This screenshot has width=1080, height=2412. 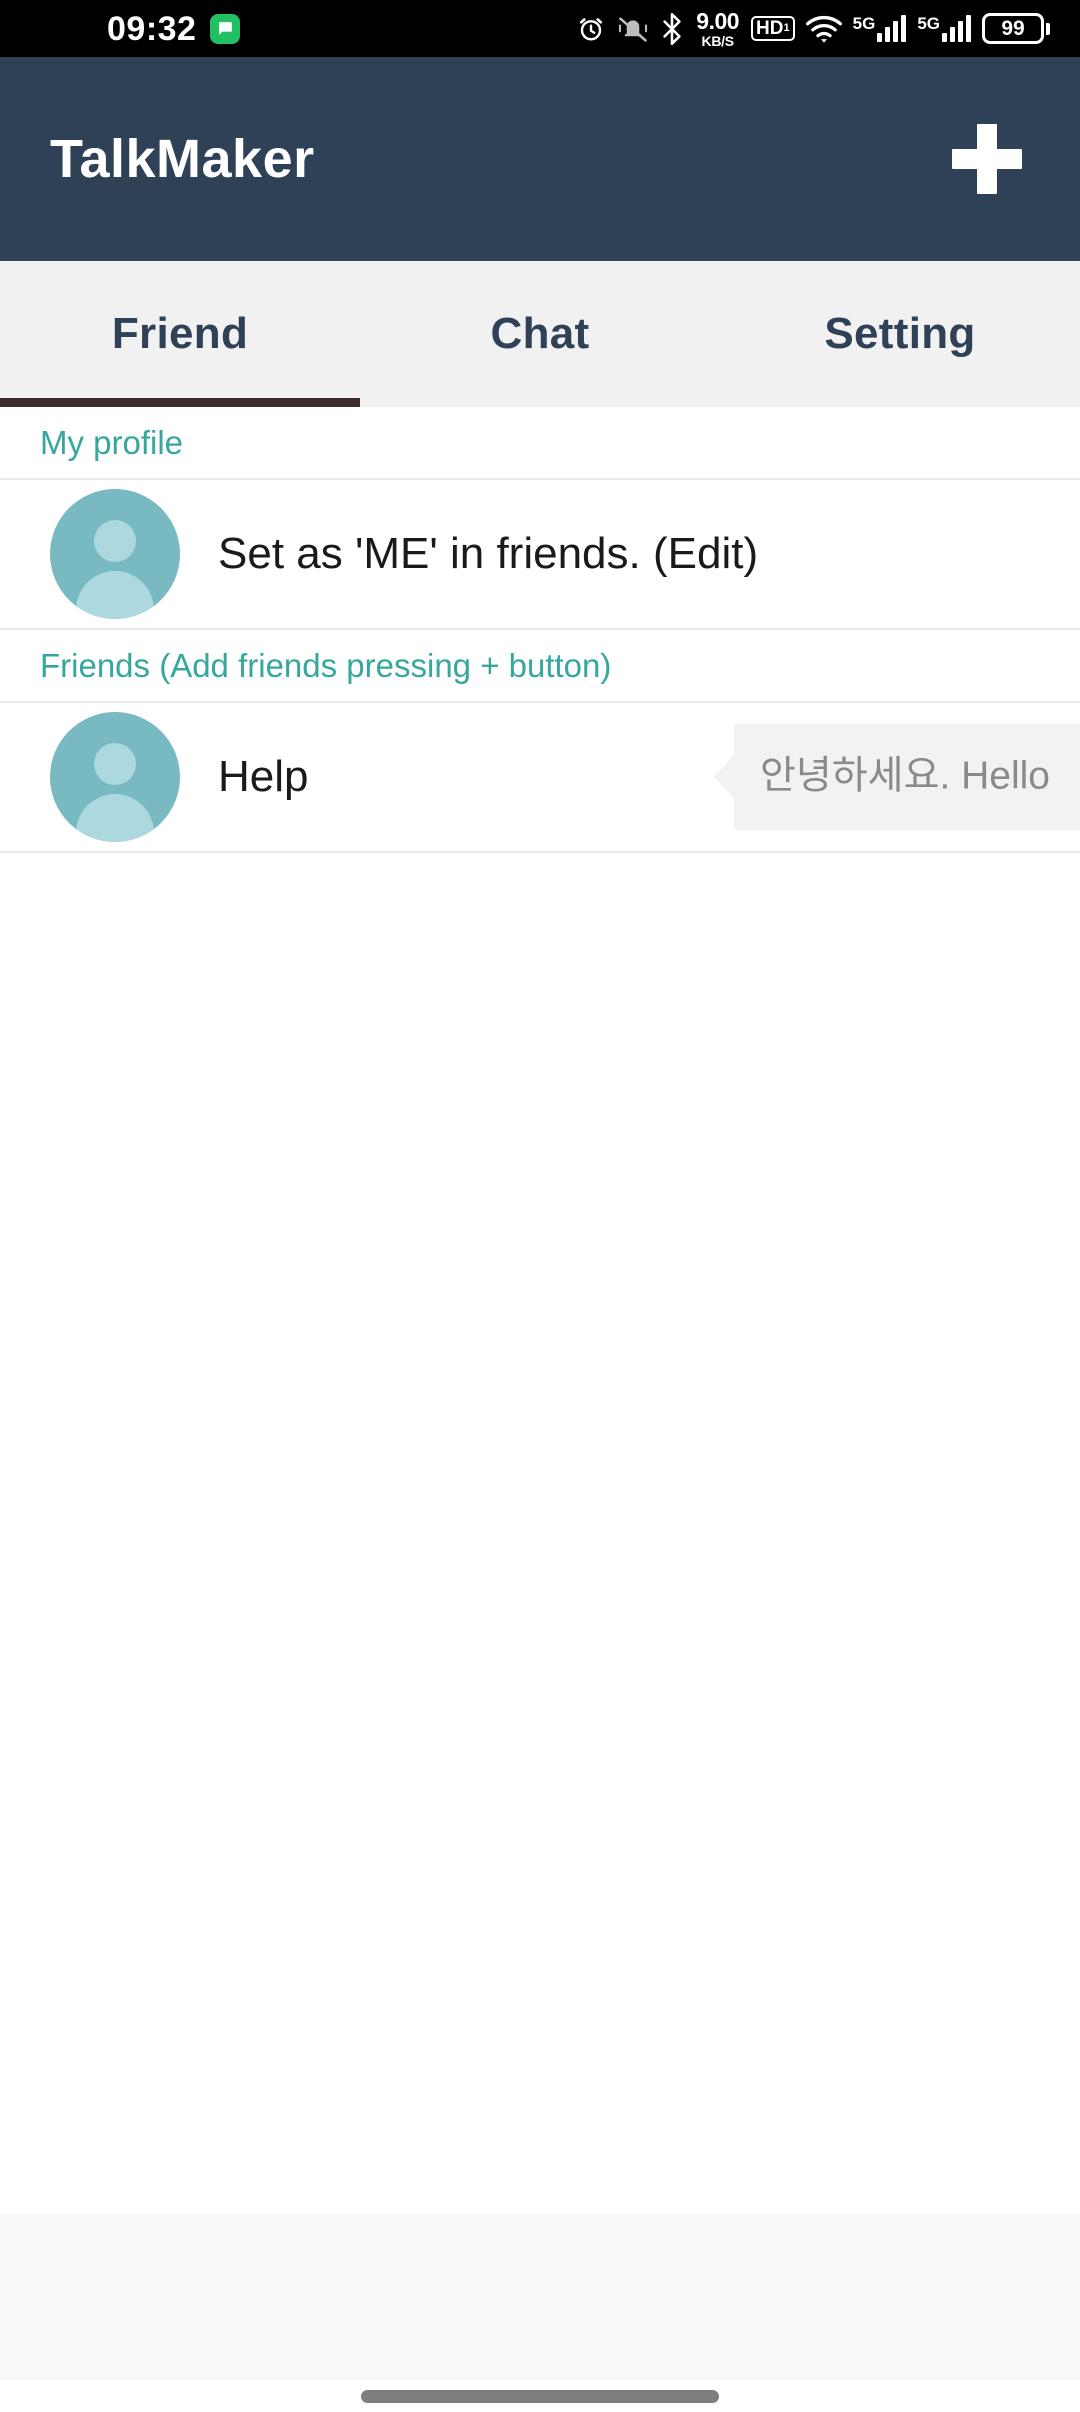 I want to click on tab-setting: Setting, so click(x=900, y=334).